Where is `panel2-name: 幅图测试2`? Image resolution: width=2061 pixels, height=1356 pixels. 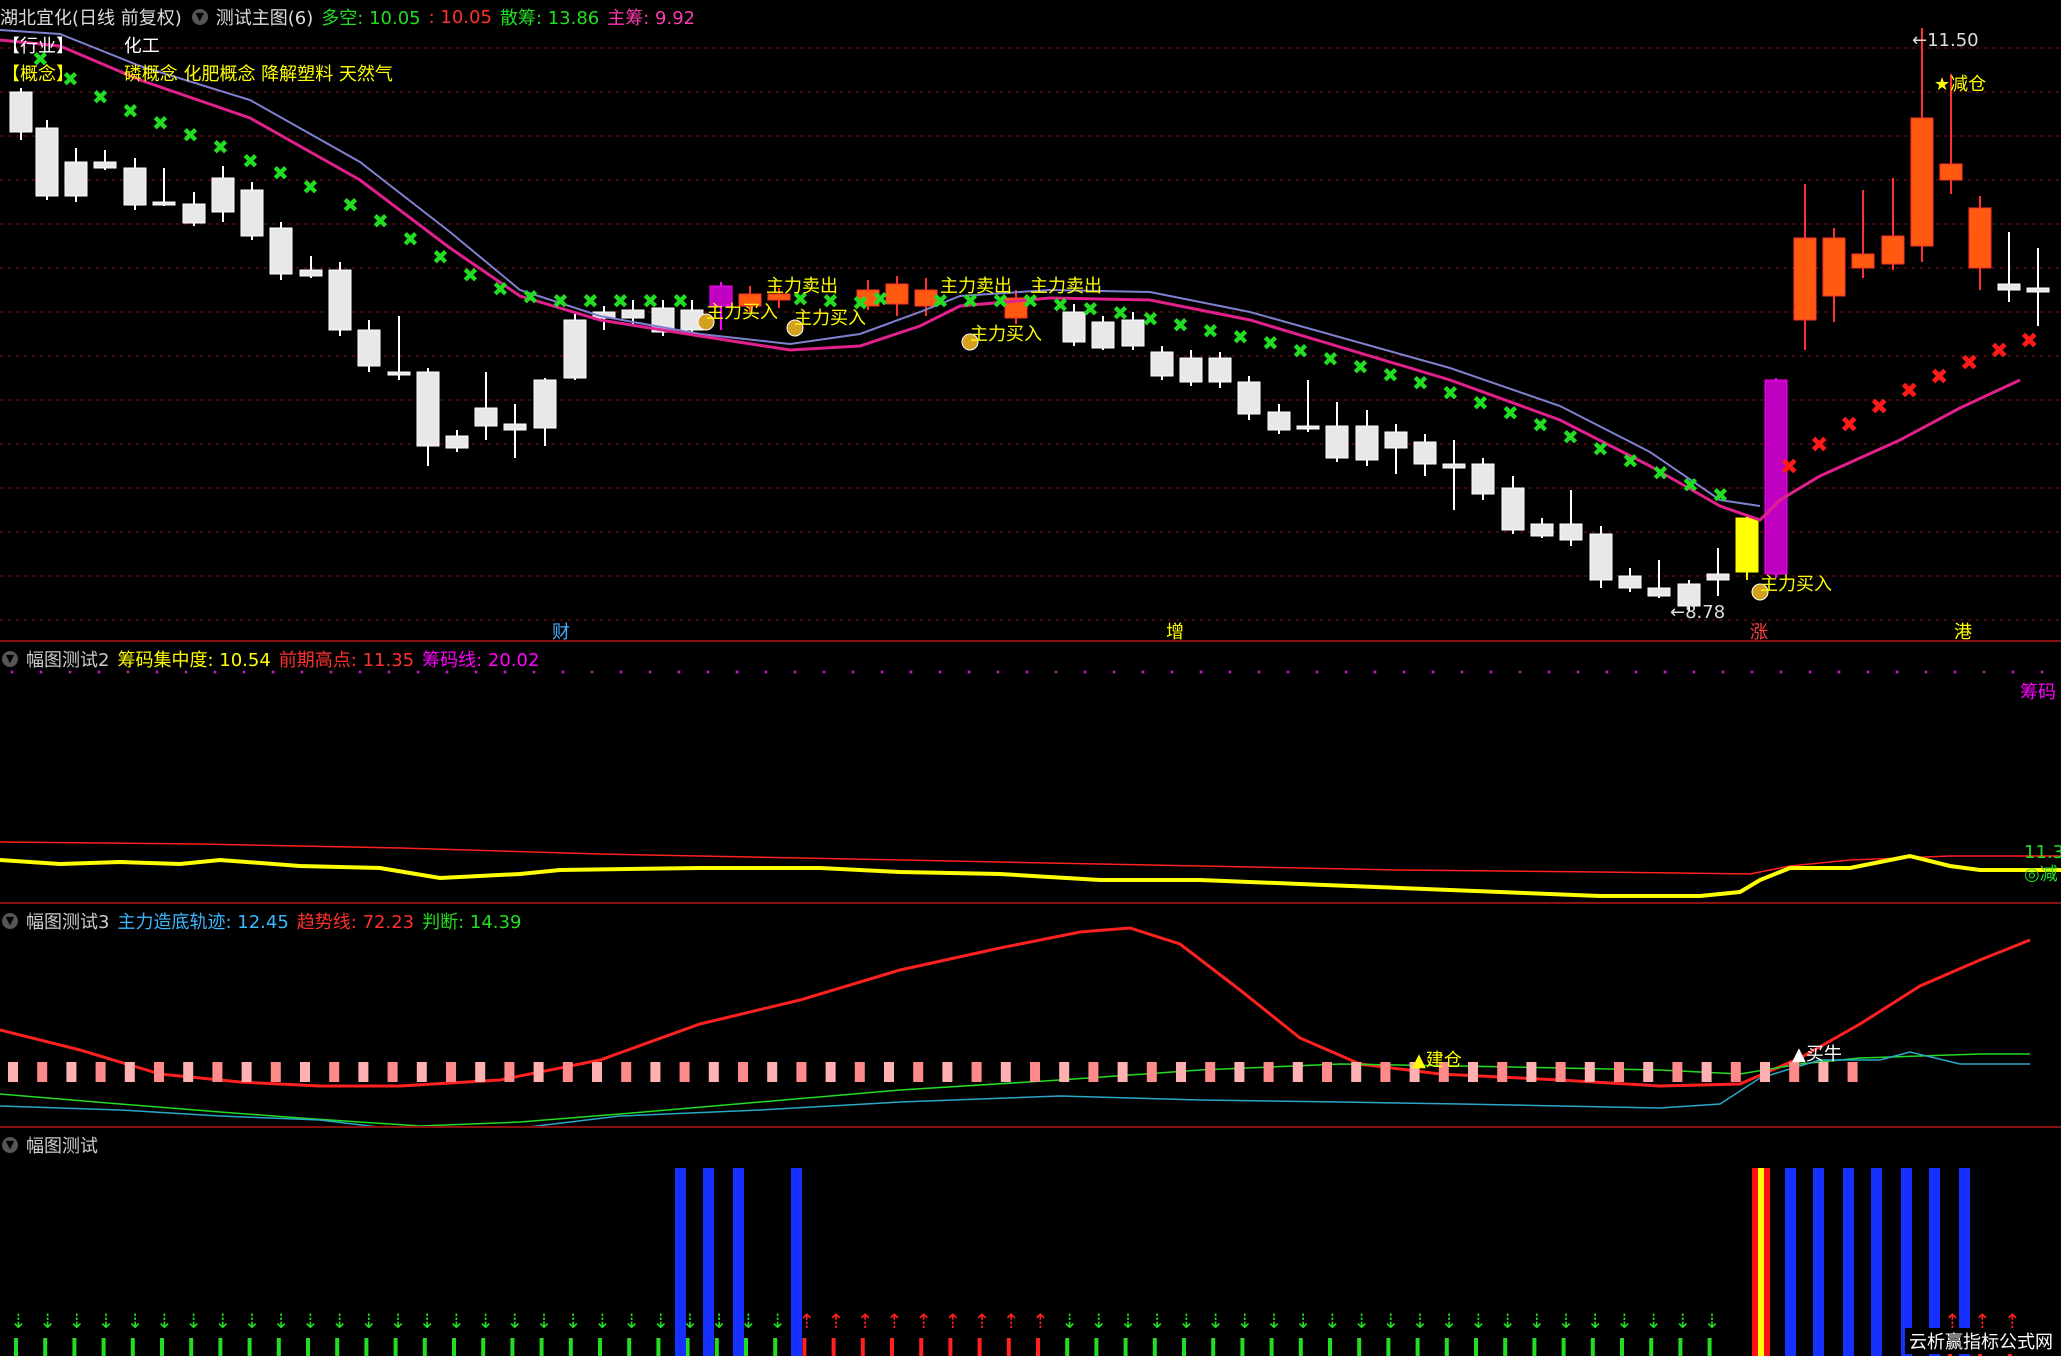 panel2-name: 幅图测试2 is located at coordinates (67, 659).